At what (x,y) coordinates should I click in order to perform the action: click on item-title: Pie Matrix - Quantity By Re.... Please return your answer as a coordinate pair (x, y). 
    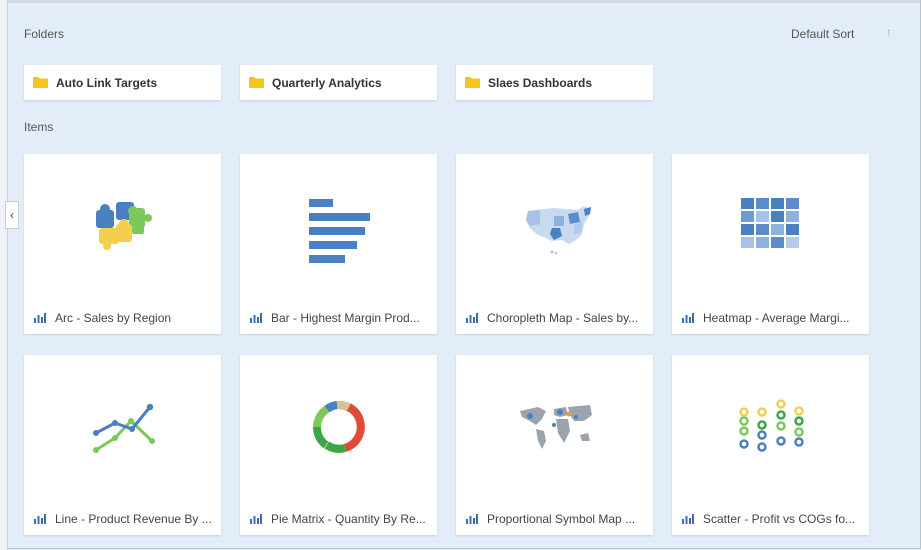
    Looking at the image, I should click on (348, 519).